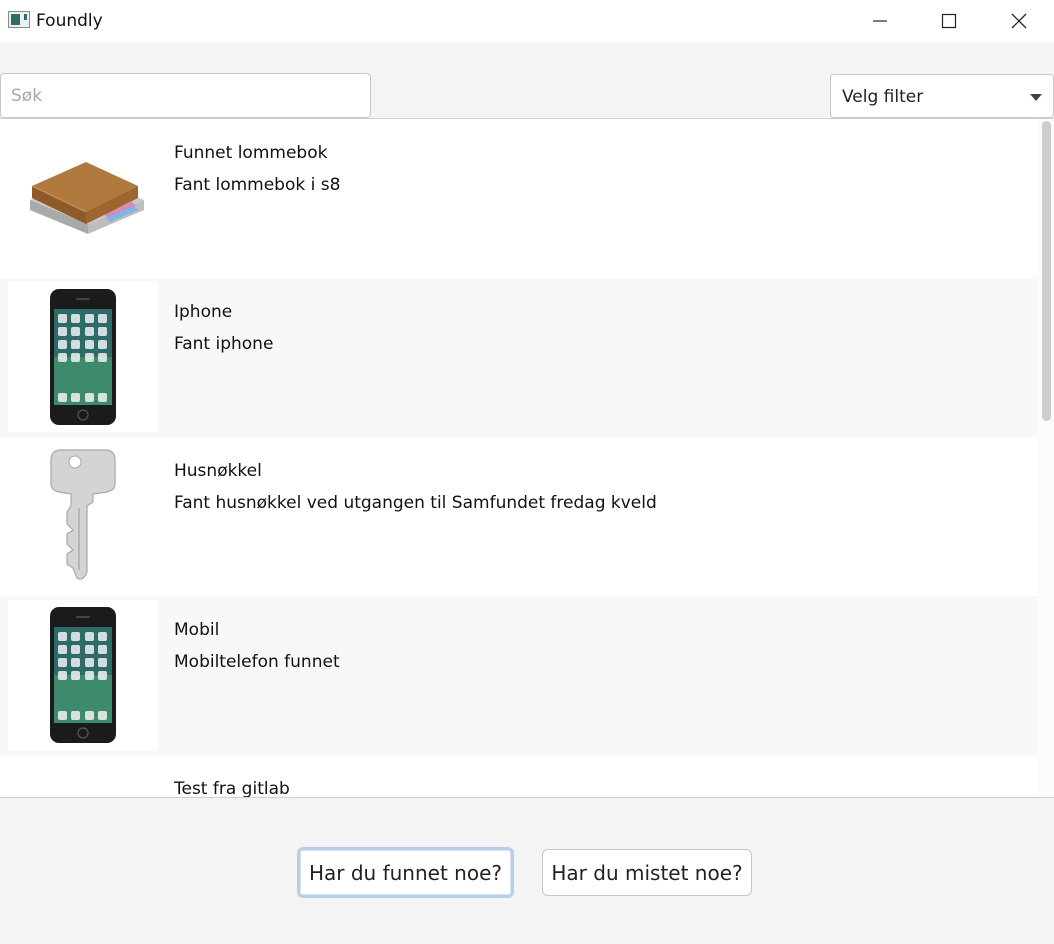  What do you see at coordinates (647, 872) in the screenshot?
I see `lost-something-button: Har du mistet noe?` at bounding box center [647, 872].